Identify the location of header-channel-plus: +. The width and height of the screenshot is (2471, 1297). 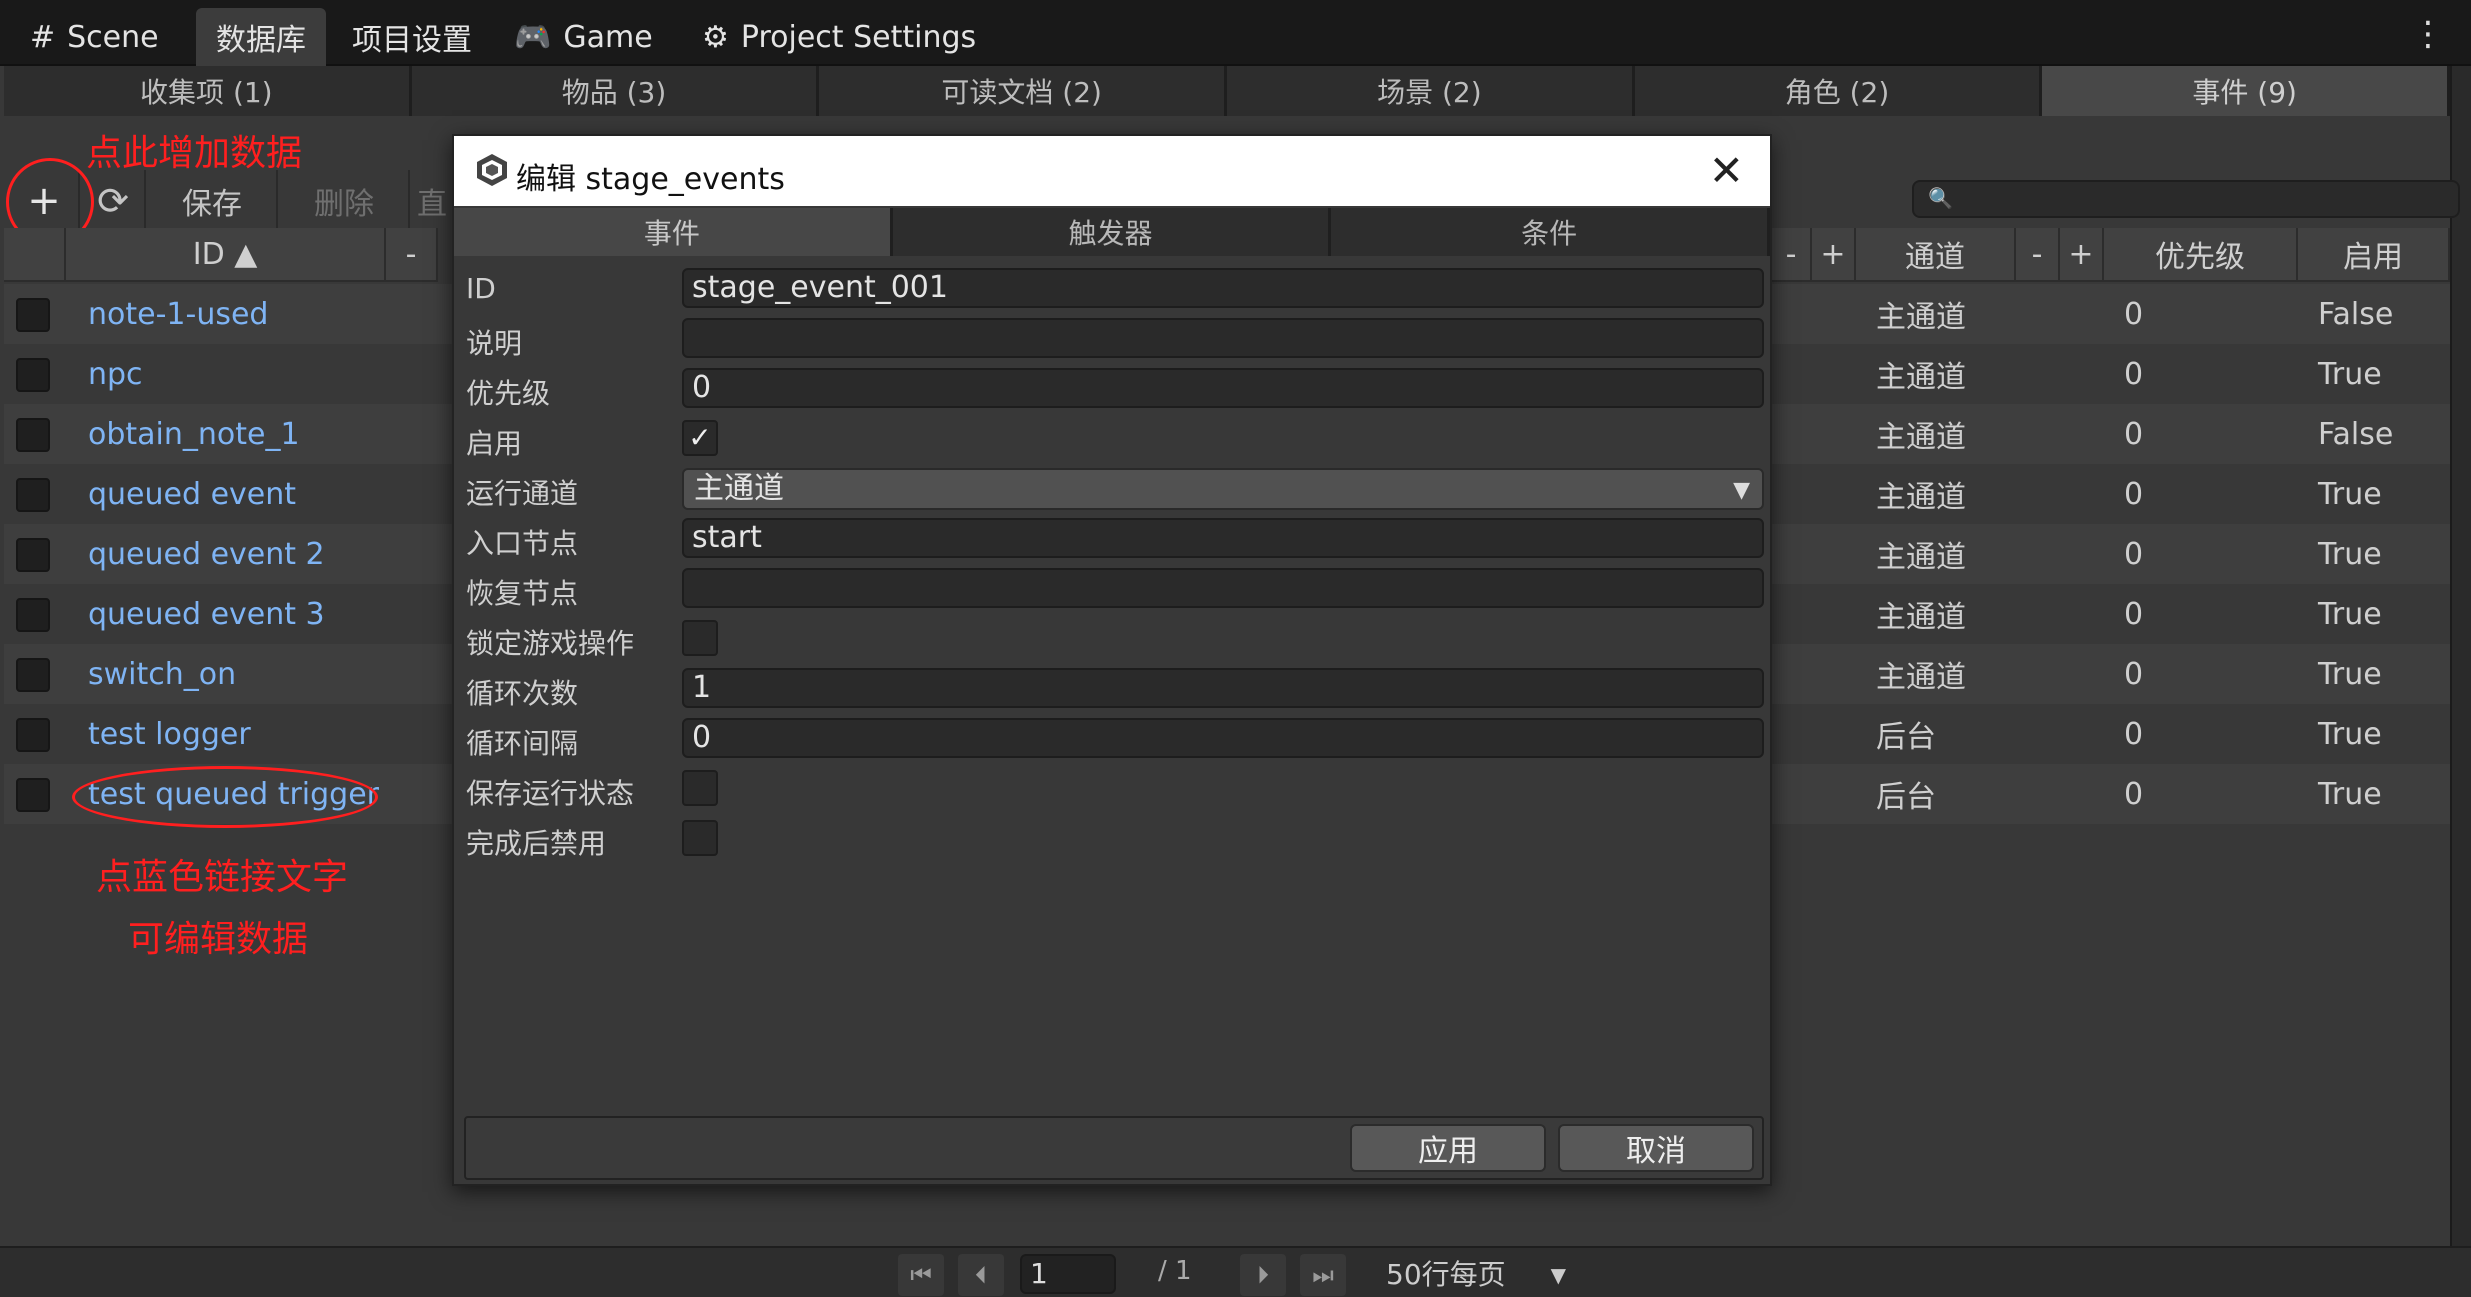
(2082, 255).